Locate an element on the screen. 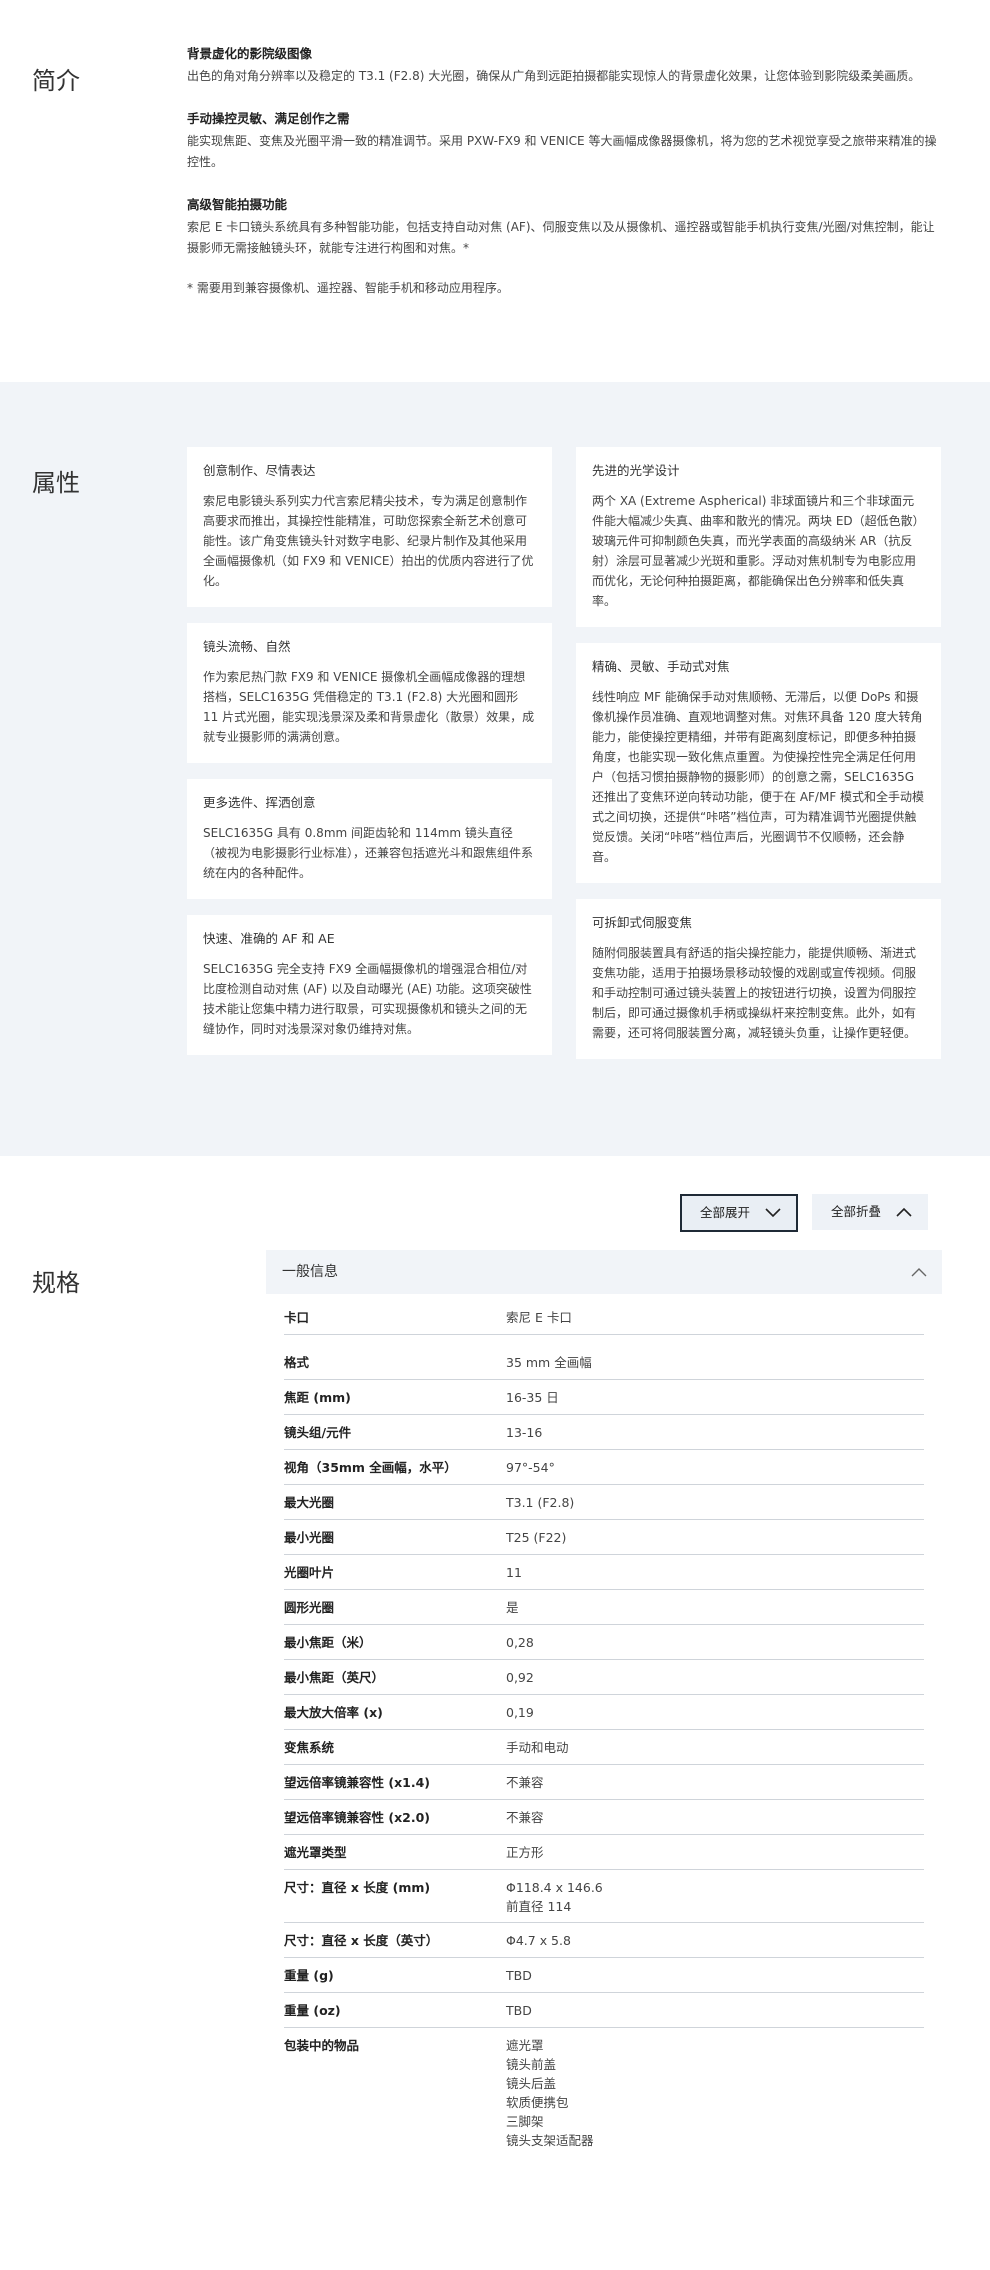  feature-title: 快速、准确的 AF 和 AE is located at coordinates (269, 938).